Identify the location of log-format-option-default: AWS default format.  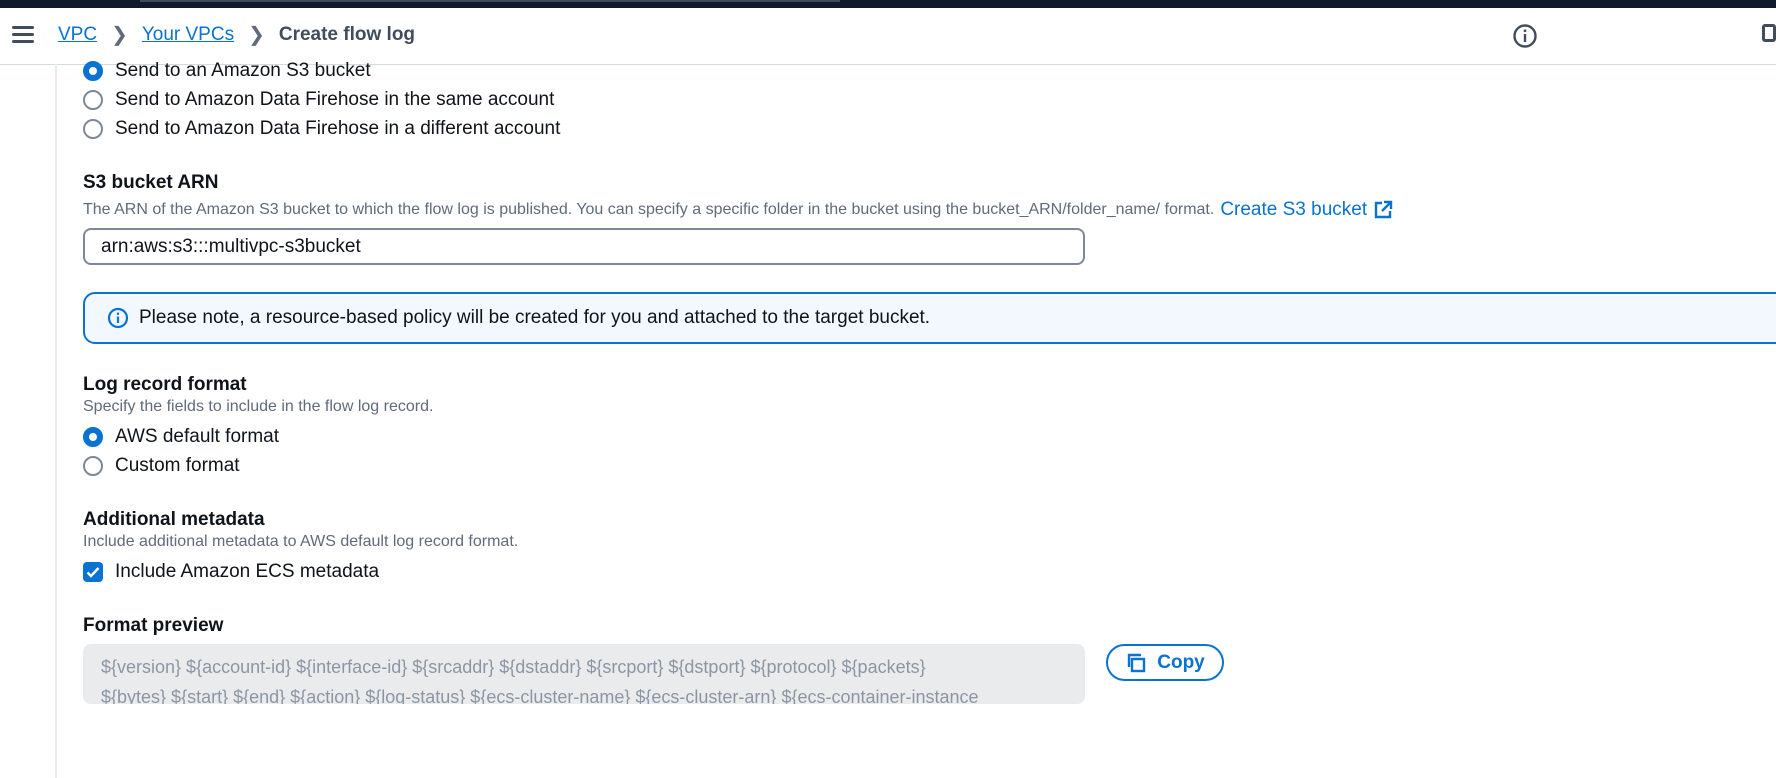
(181, 437).